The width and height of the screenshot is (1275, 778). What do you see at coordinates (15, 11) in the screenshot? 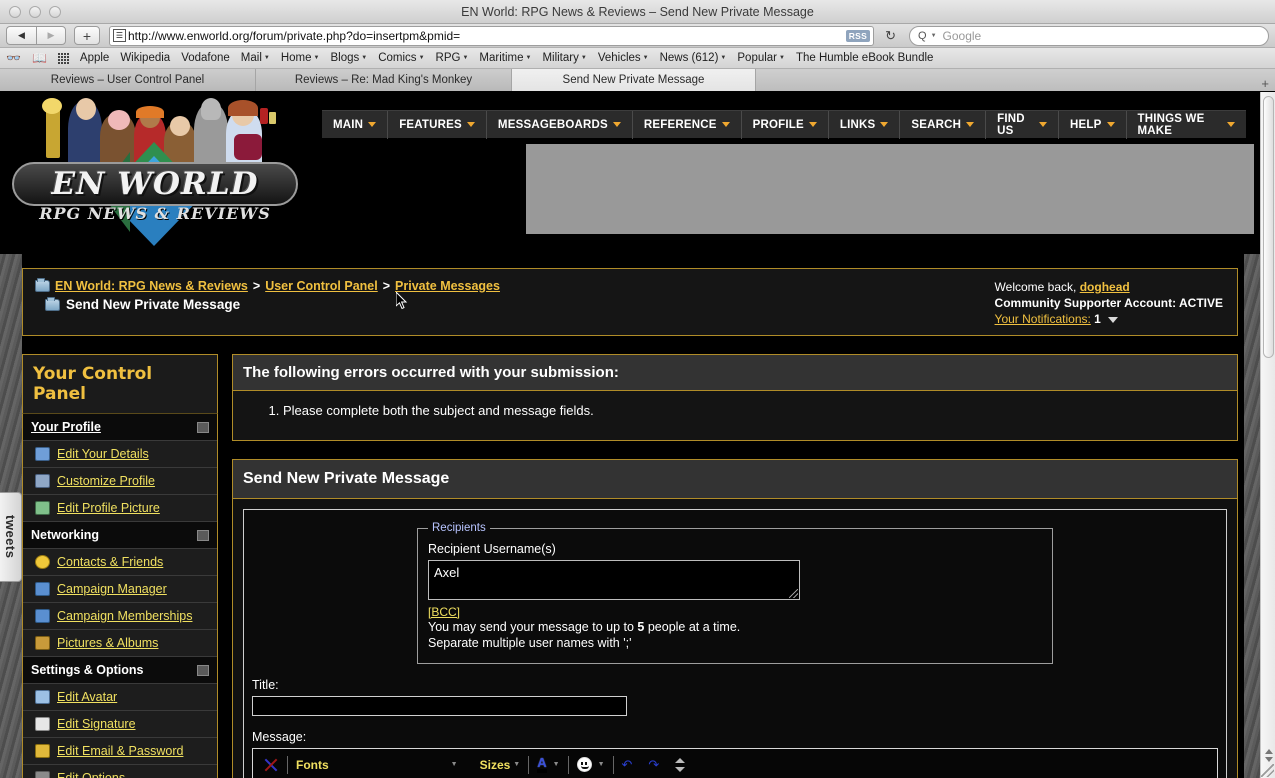
I see `close-button` at bounding box center [15, 11].